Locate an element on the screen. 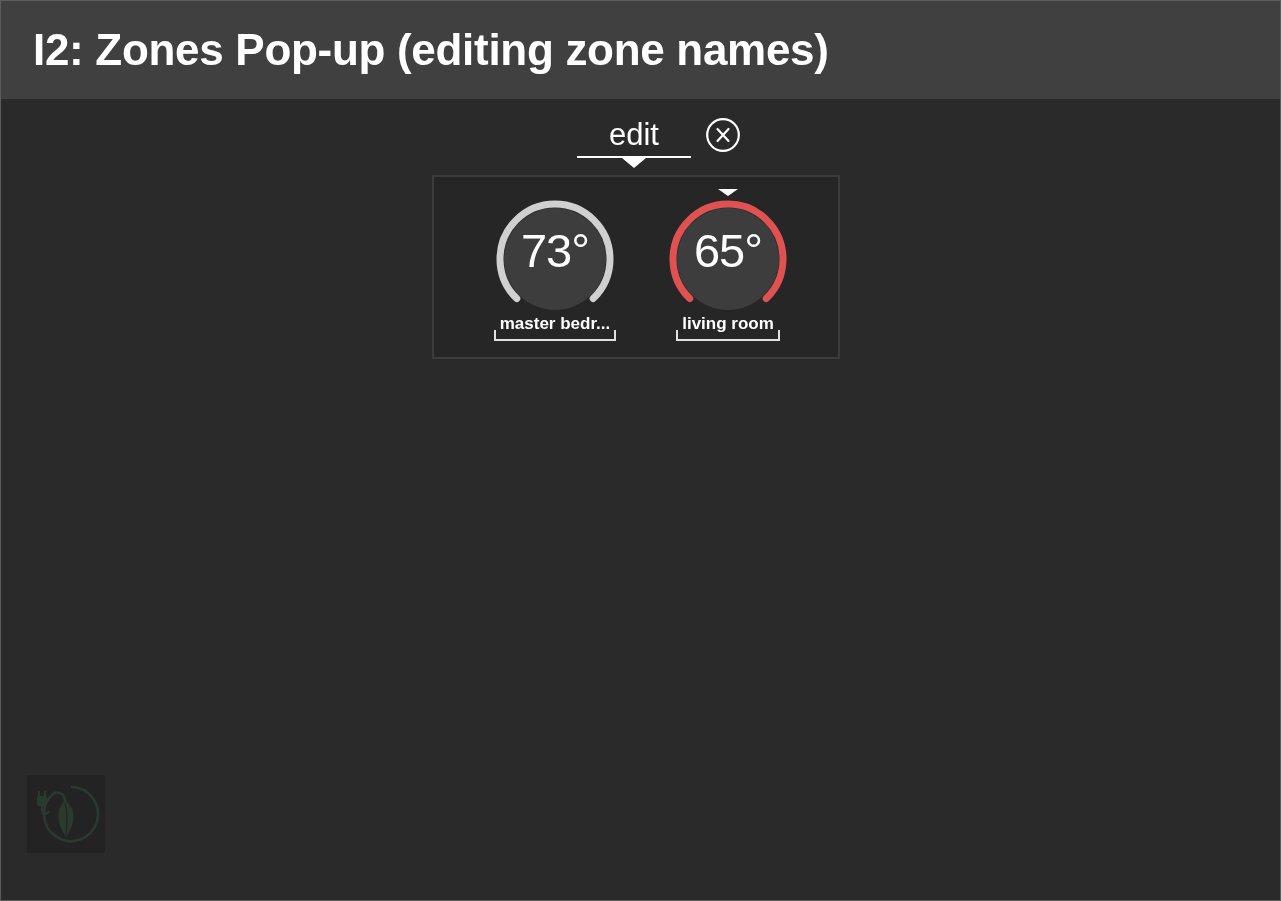  pointer-triangle-icon is located at coordinates (634, 163).